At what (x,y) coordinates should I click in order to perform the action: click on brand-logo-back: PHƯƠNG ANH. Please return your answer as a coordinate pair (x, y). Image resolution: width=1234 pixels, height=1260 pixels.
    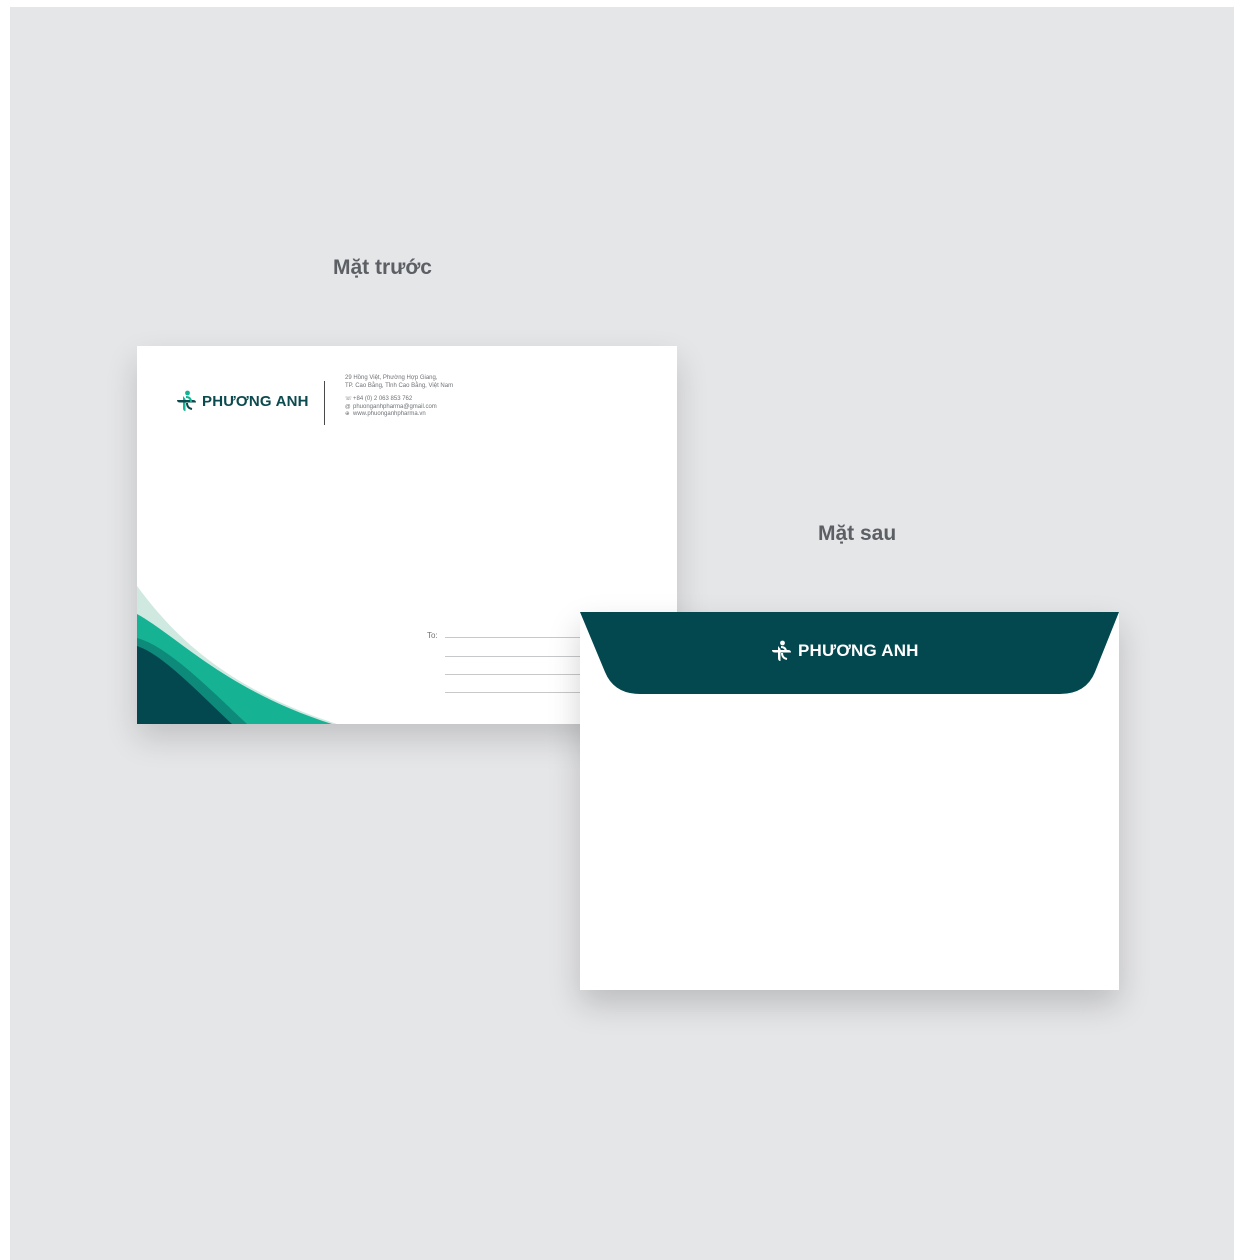
    Looking at the image, I should click on (844, 651).